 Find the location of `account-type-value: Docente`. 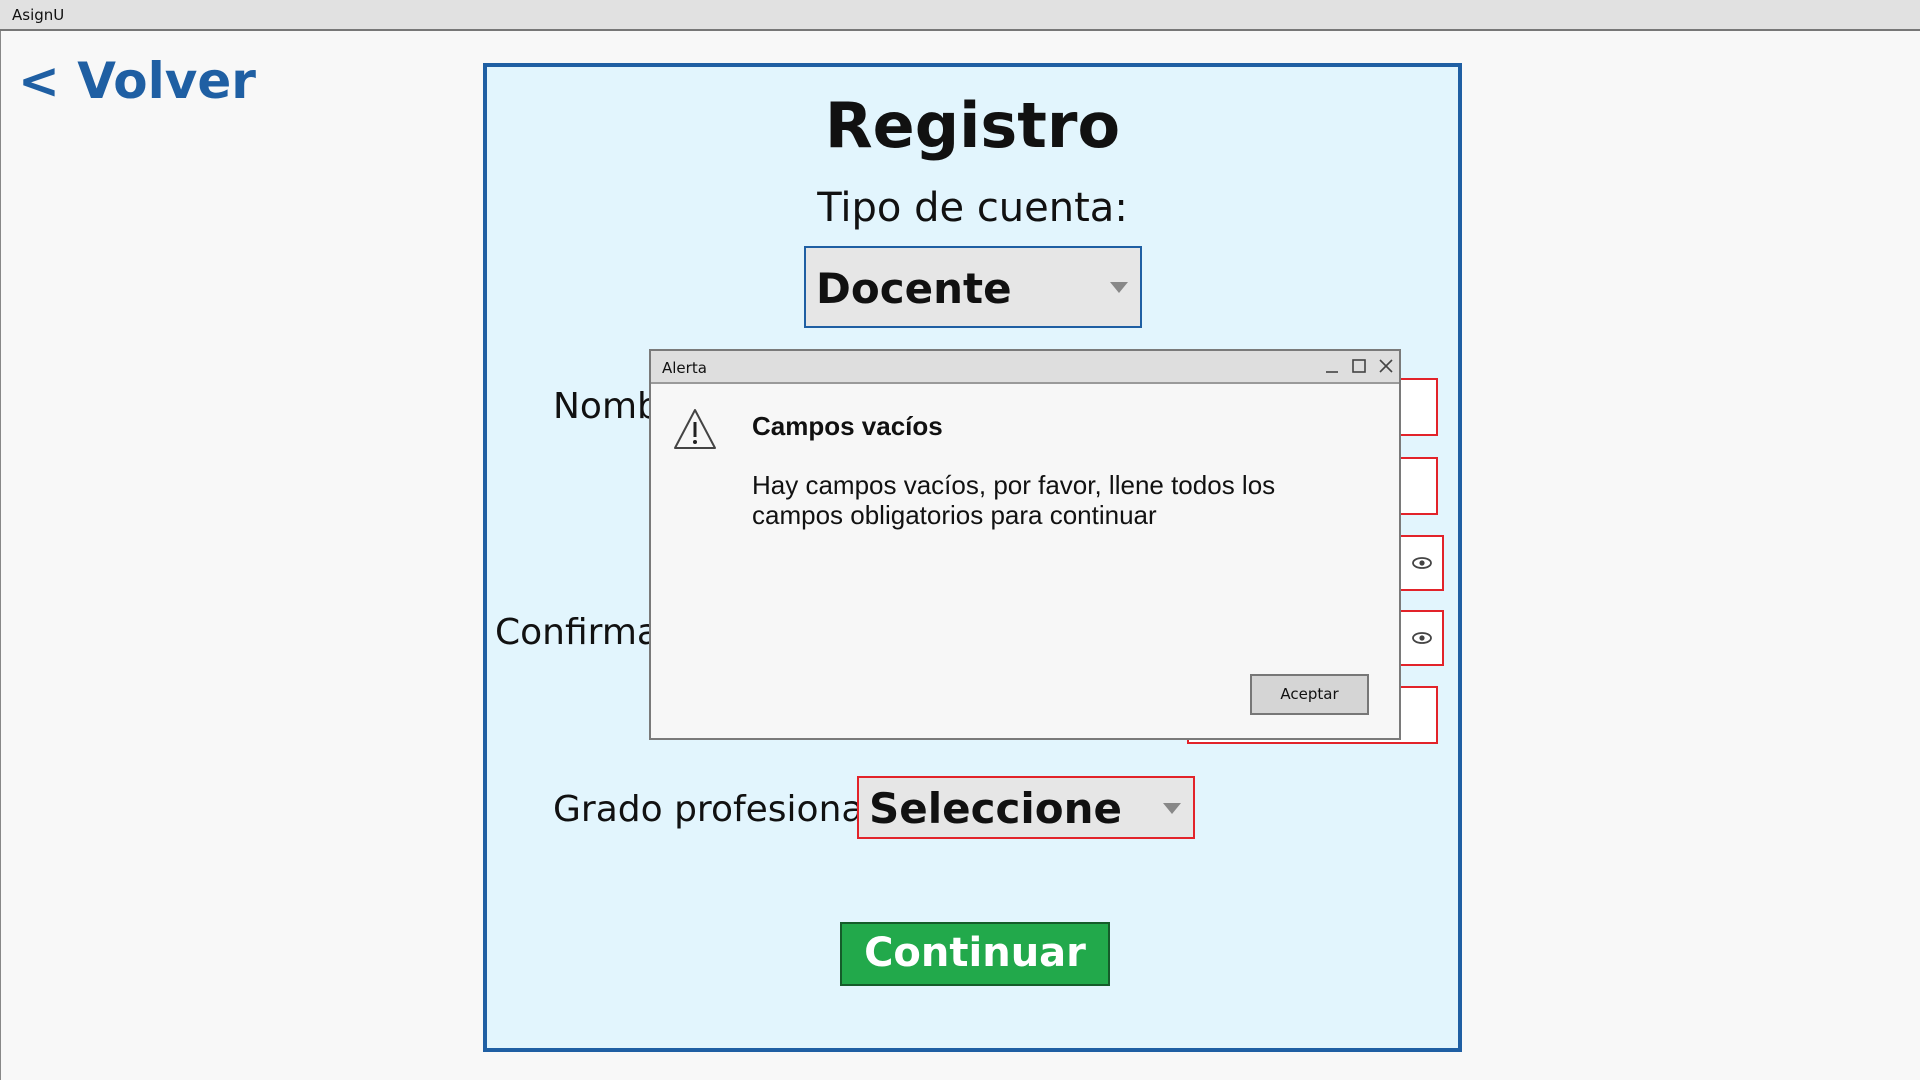

account-type-value: Docente is located at coordinates (914, 288).